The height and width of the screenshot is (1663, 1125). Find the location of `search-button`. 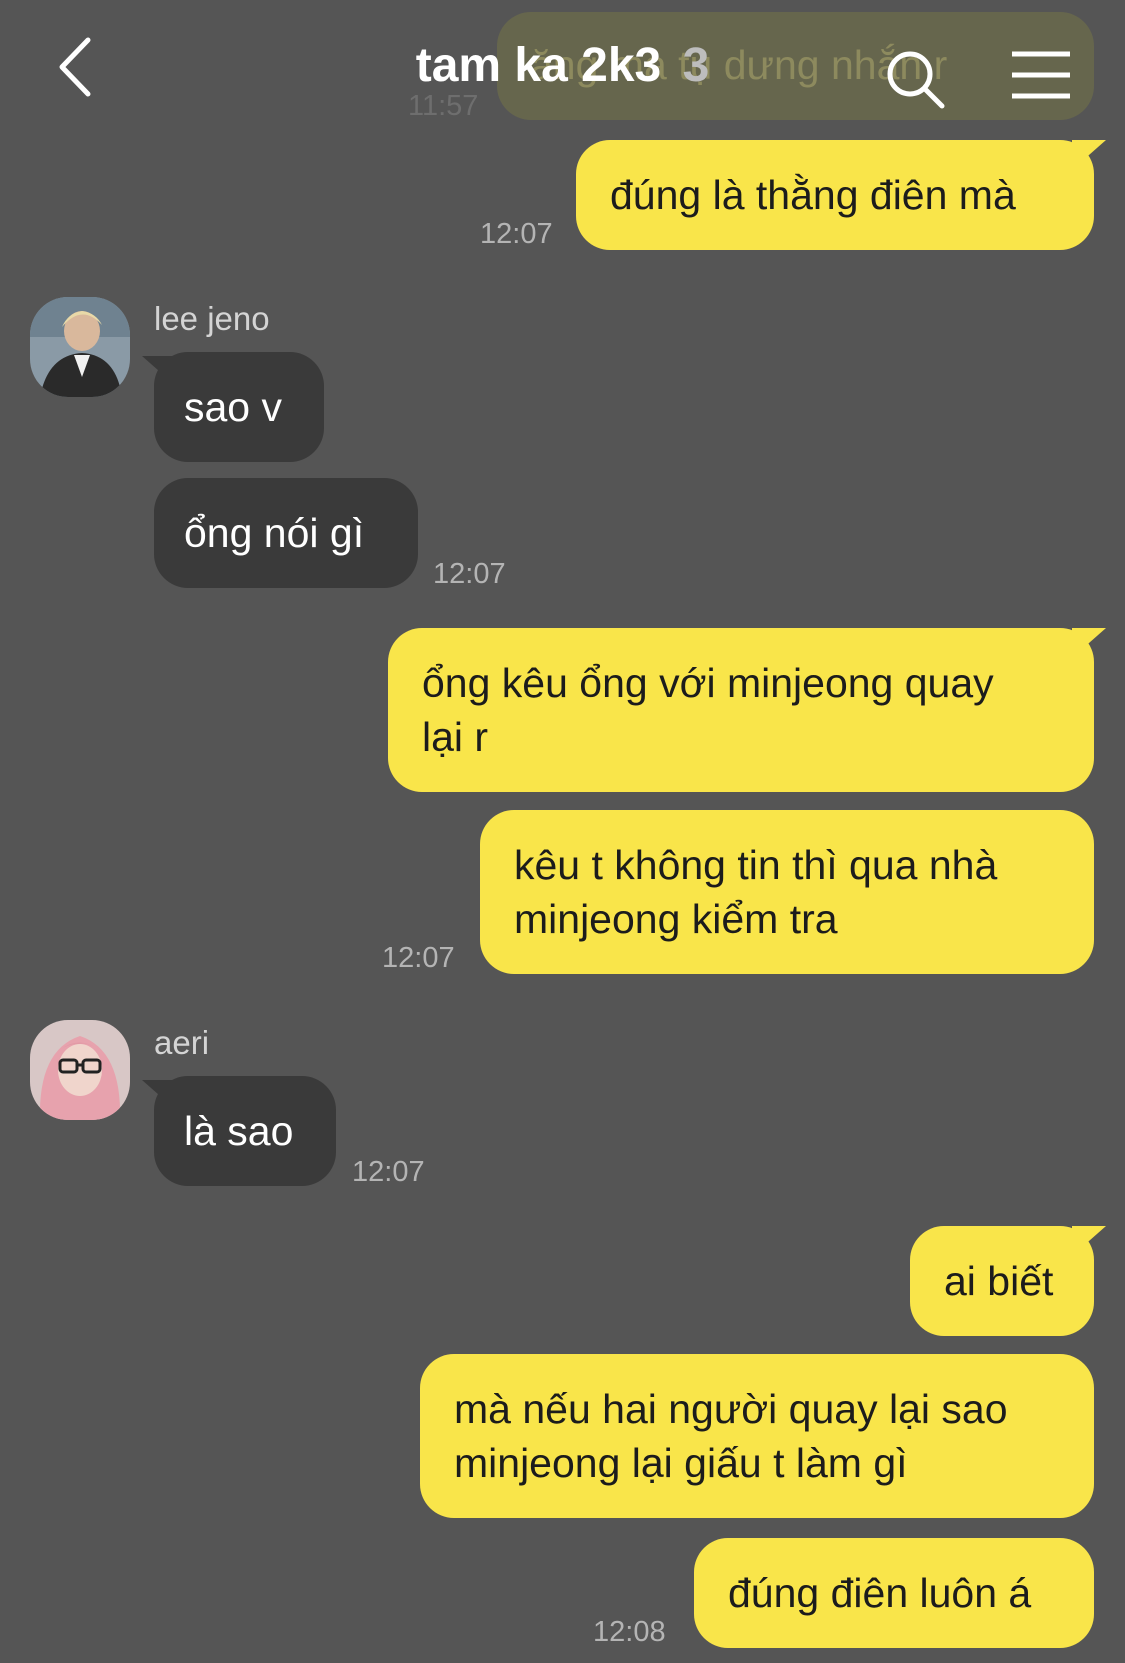

search-button is located at coordinates (916, 78).